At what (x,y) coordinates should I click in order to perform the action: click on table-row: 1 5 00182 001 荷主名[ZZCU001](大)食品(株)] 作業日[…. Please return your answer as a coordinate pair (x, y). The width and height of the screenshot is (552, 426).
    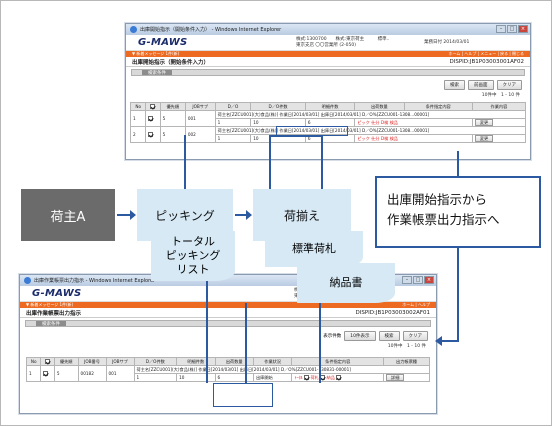
    Looking at the image, I should click on (227, 373).